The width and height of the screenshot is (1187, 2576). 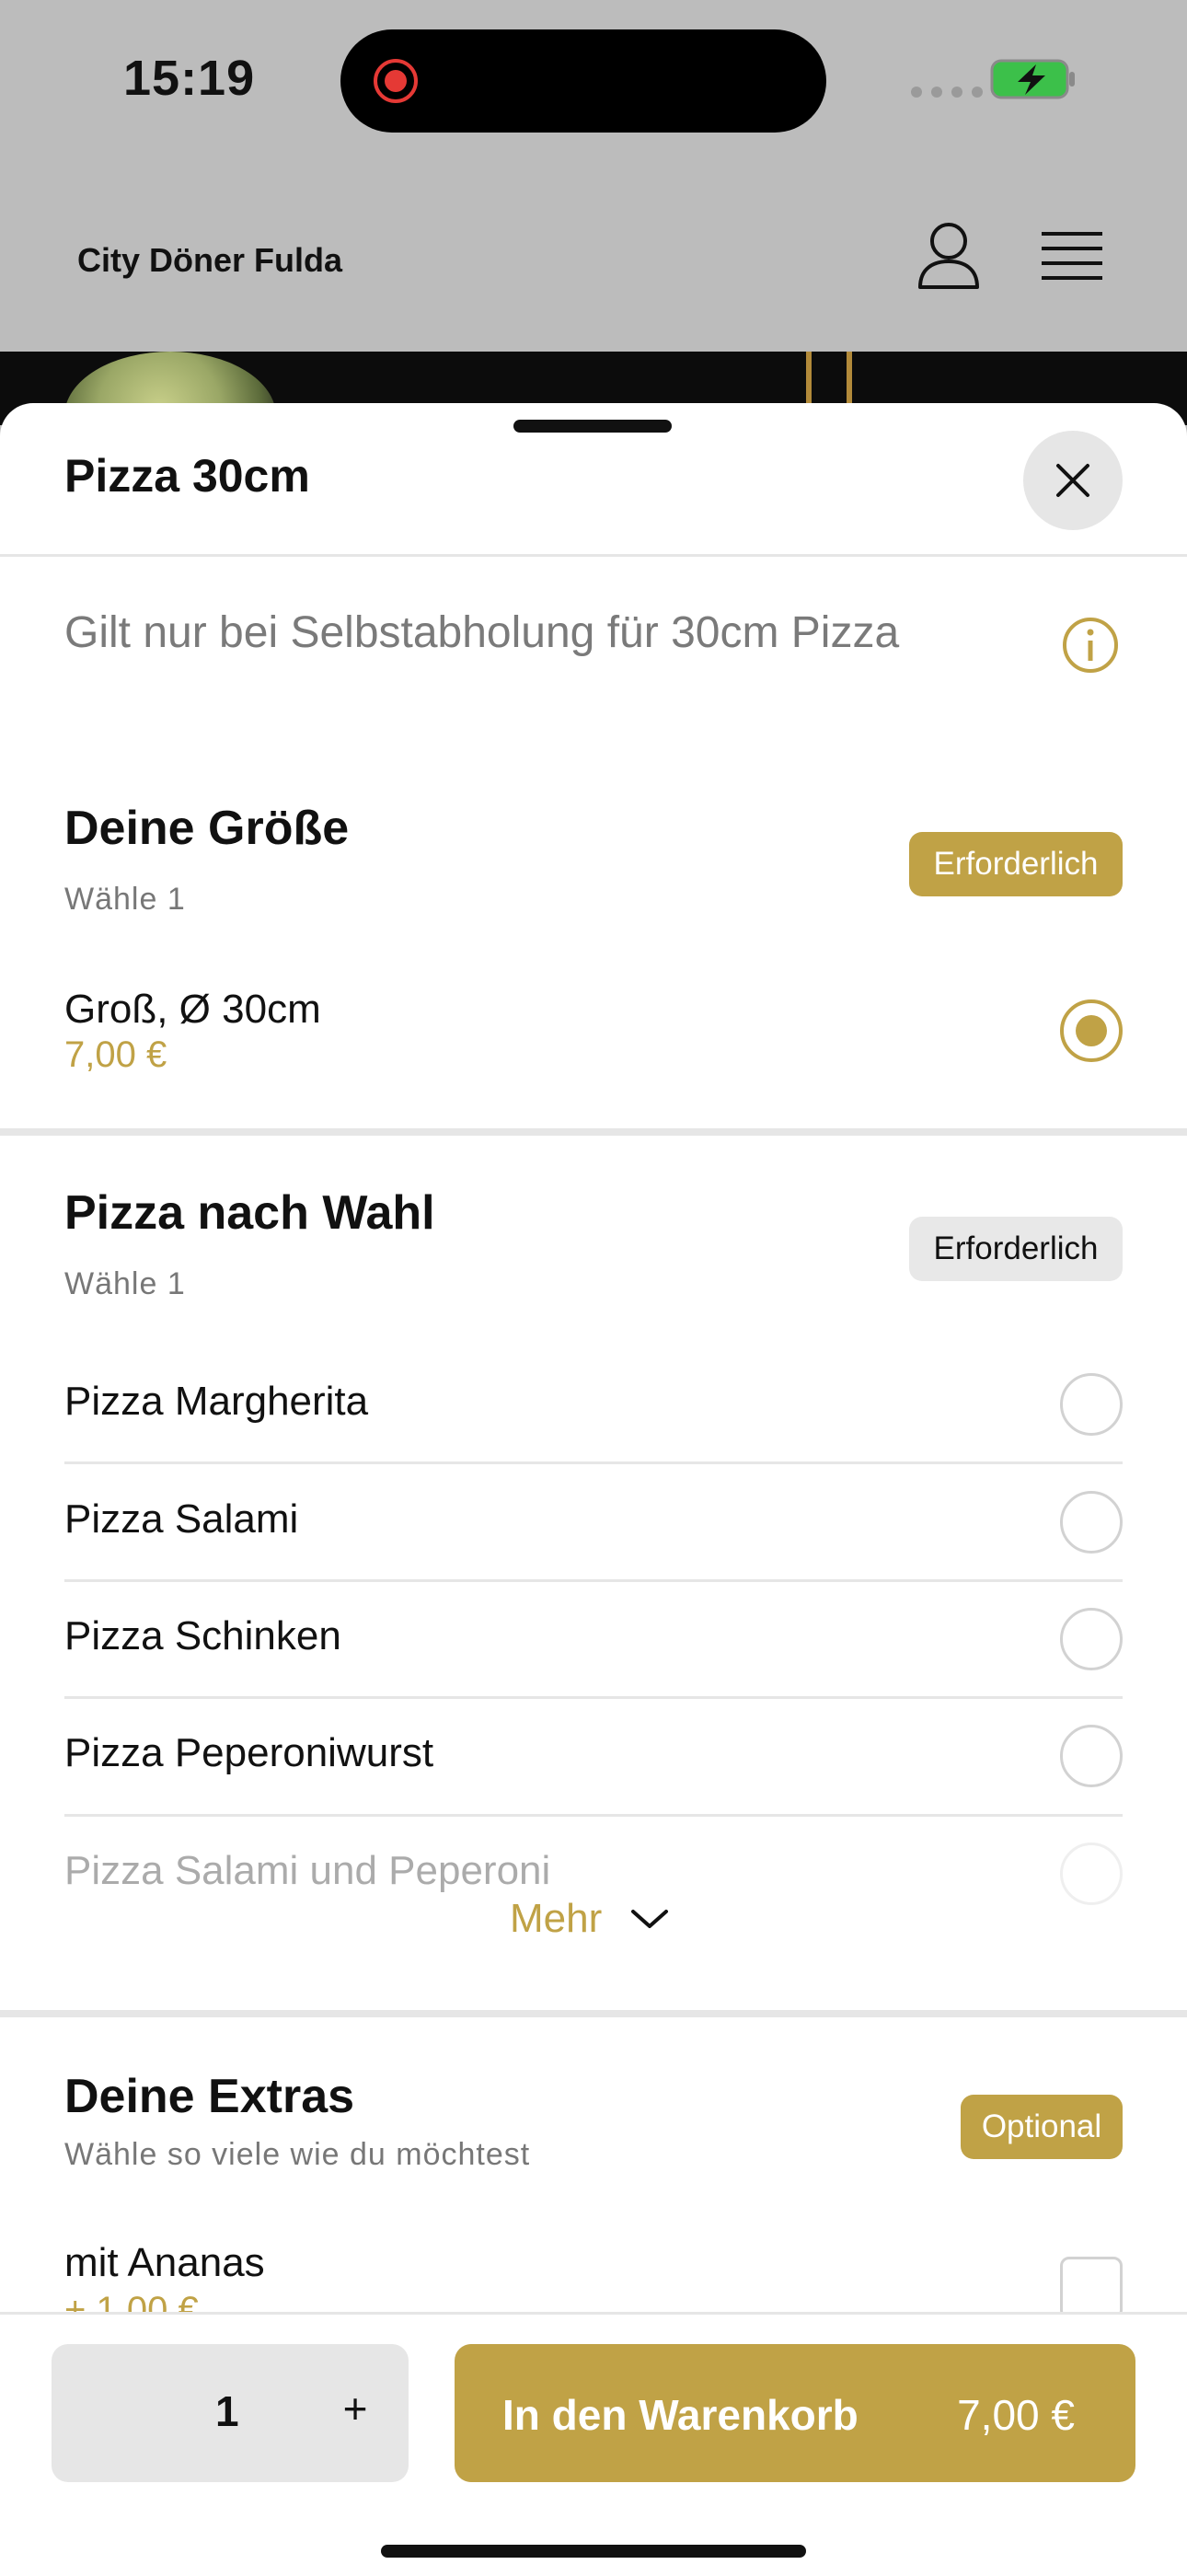 What do you see at coordinates (181, 1519) in the screenshot?
I see `pizza-option-label: Pizza Salami` at bounding box center [181, 1519].